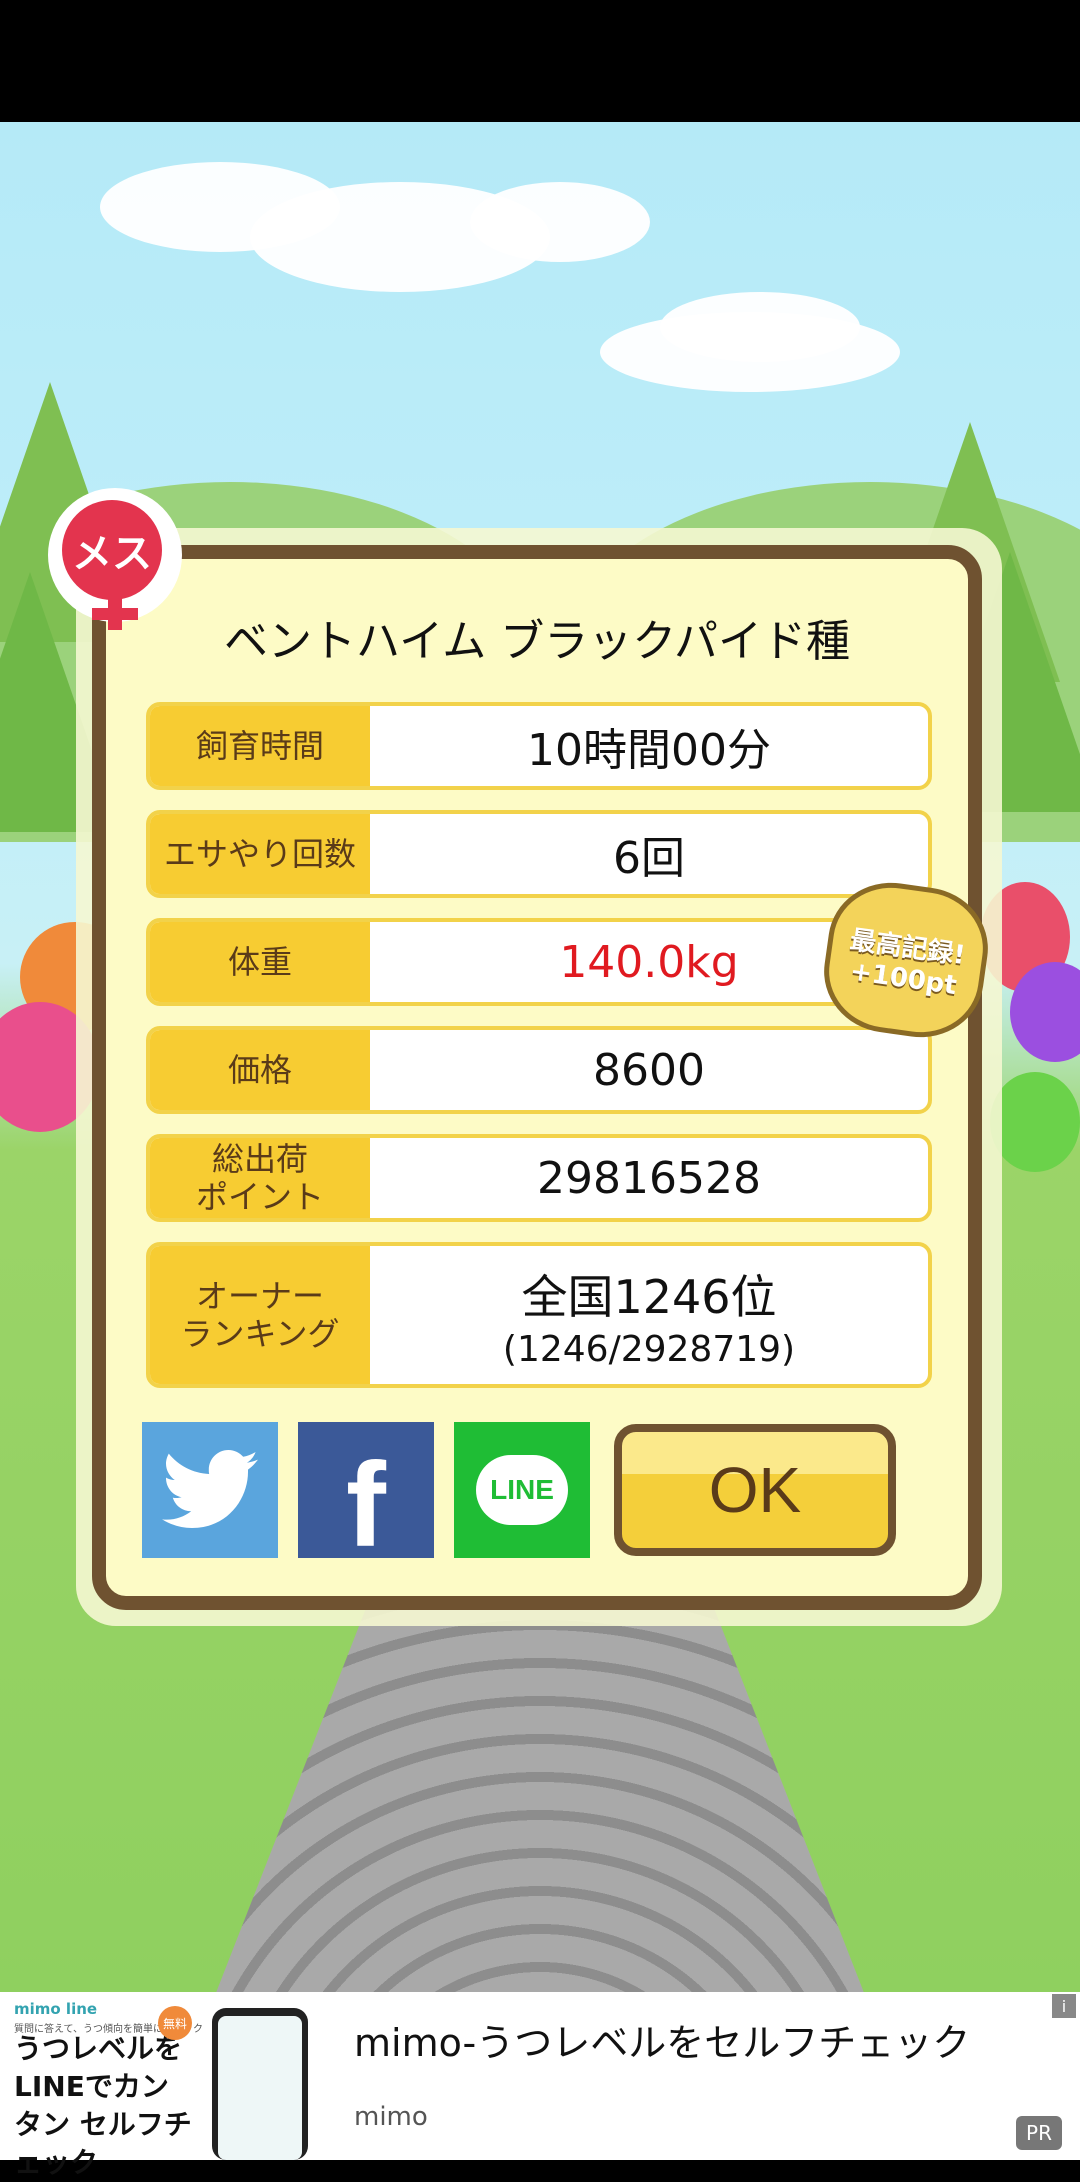  I want to click on row-value: 6回, so click(649, 858).